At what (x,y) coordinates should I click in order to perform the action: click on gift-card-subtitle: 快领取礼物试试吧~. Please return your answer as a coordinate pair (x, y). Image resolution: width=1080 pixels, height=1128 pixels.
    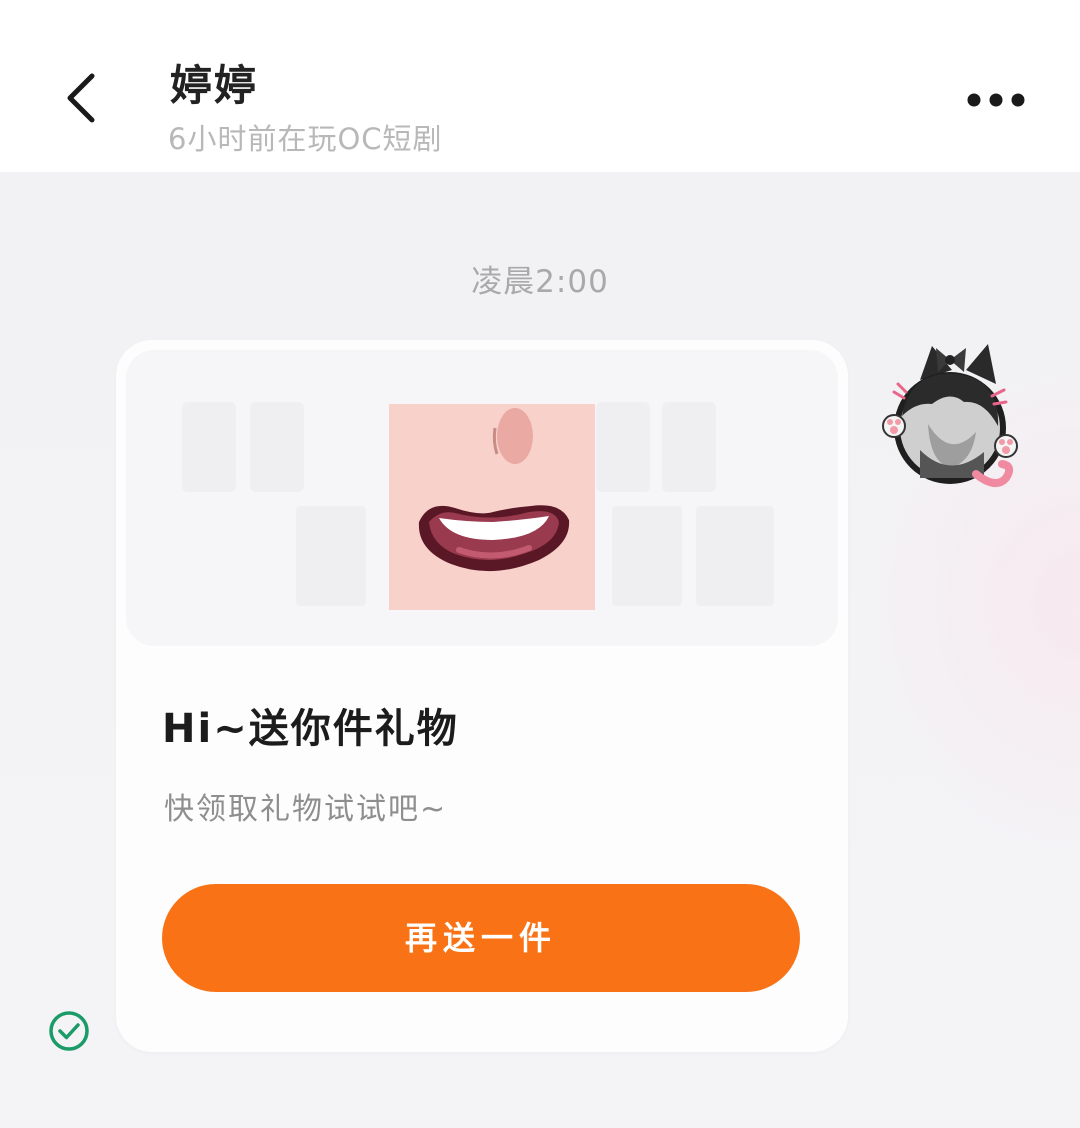
    Looking at the image, I should click on (306, 809).